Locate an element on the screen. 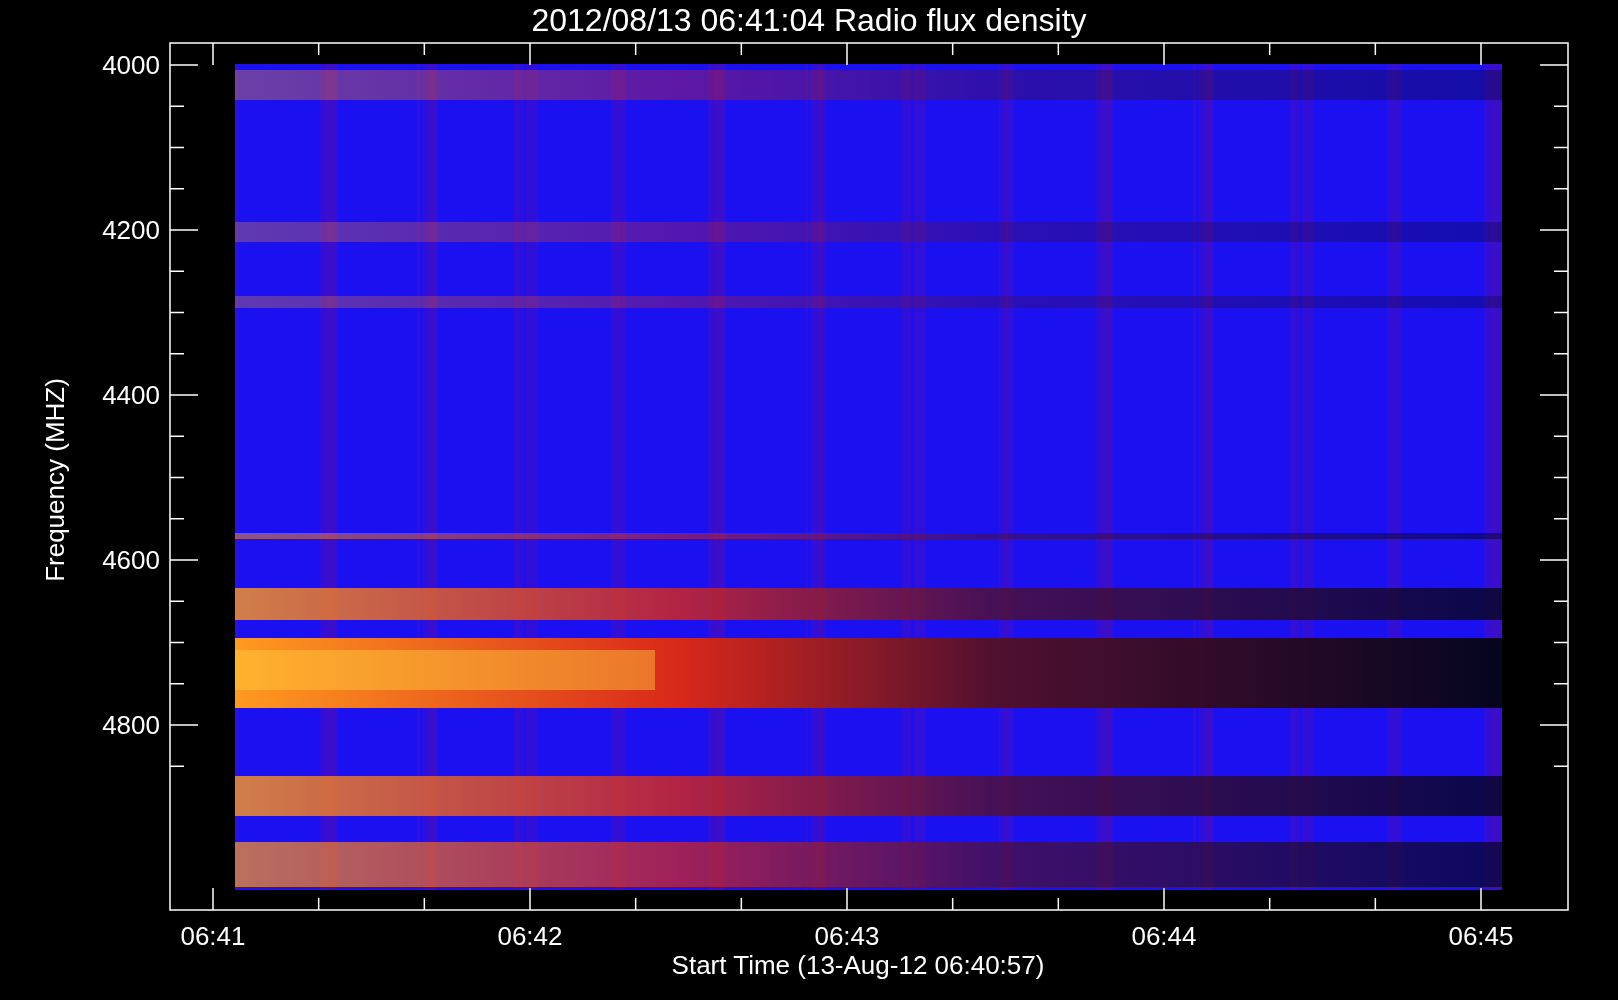 This screenshot has width=1618, height=1000. y-tick-label: 4400 is located at coordinates (131, 395).